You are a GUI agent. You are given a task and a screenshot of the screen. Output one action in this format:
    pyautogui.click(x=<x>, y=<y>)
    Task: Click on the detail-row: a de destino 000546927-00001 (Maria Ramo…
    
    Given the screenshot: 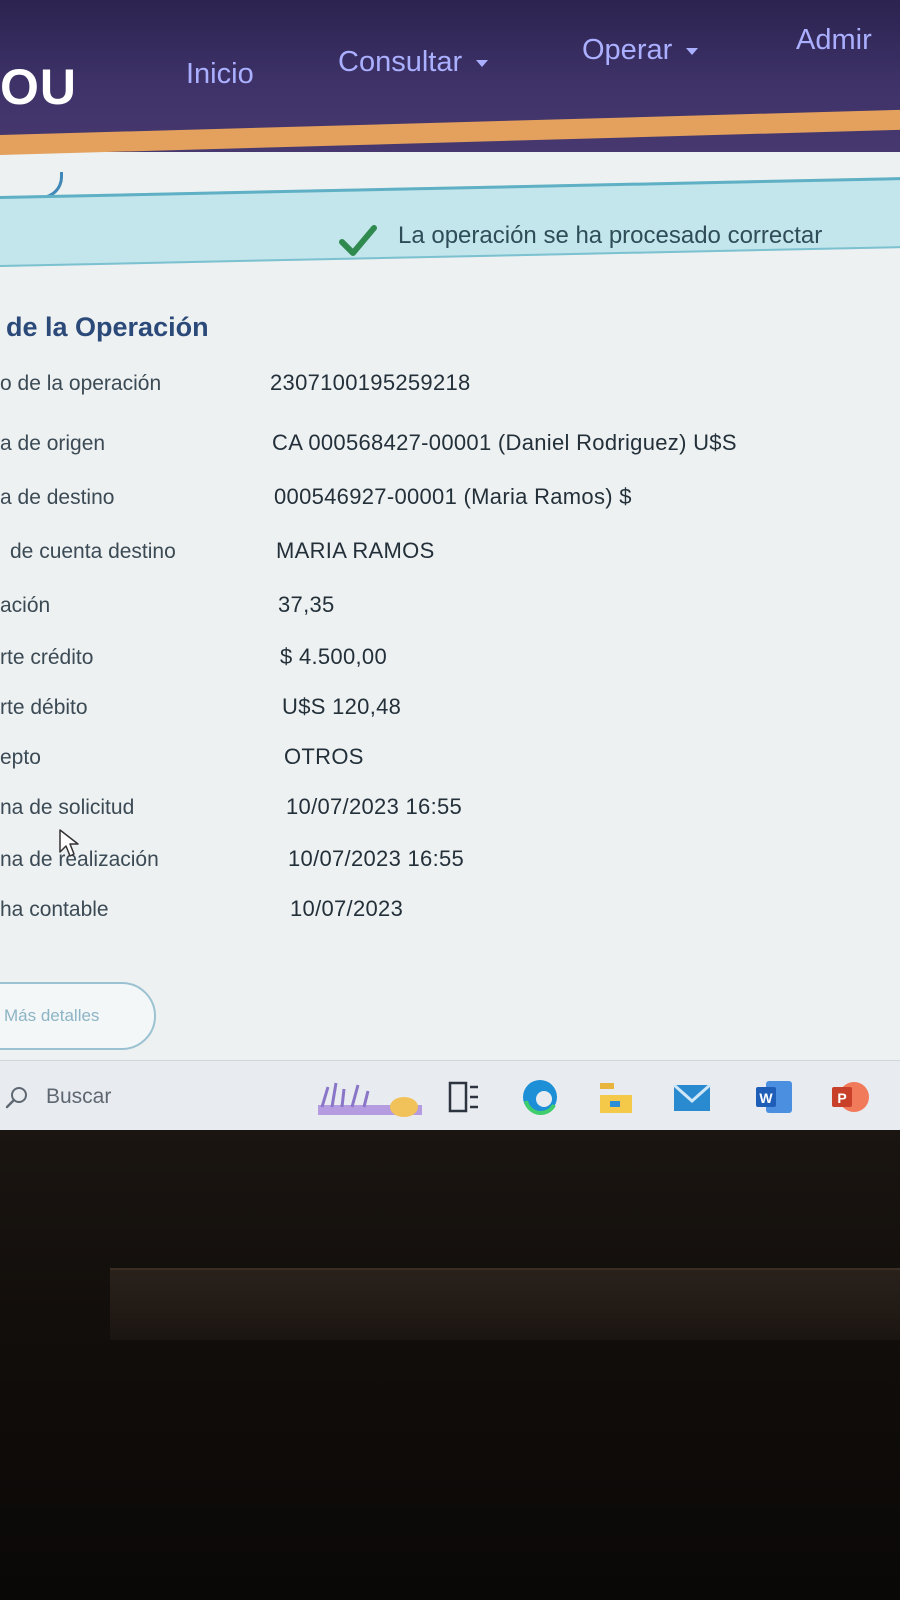 What is the action you would take?
    pyautogui.click(x=450, y=505)
    